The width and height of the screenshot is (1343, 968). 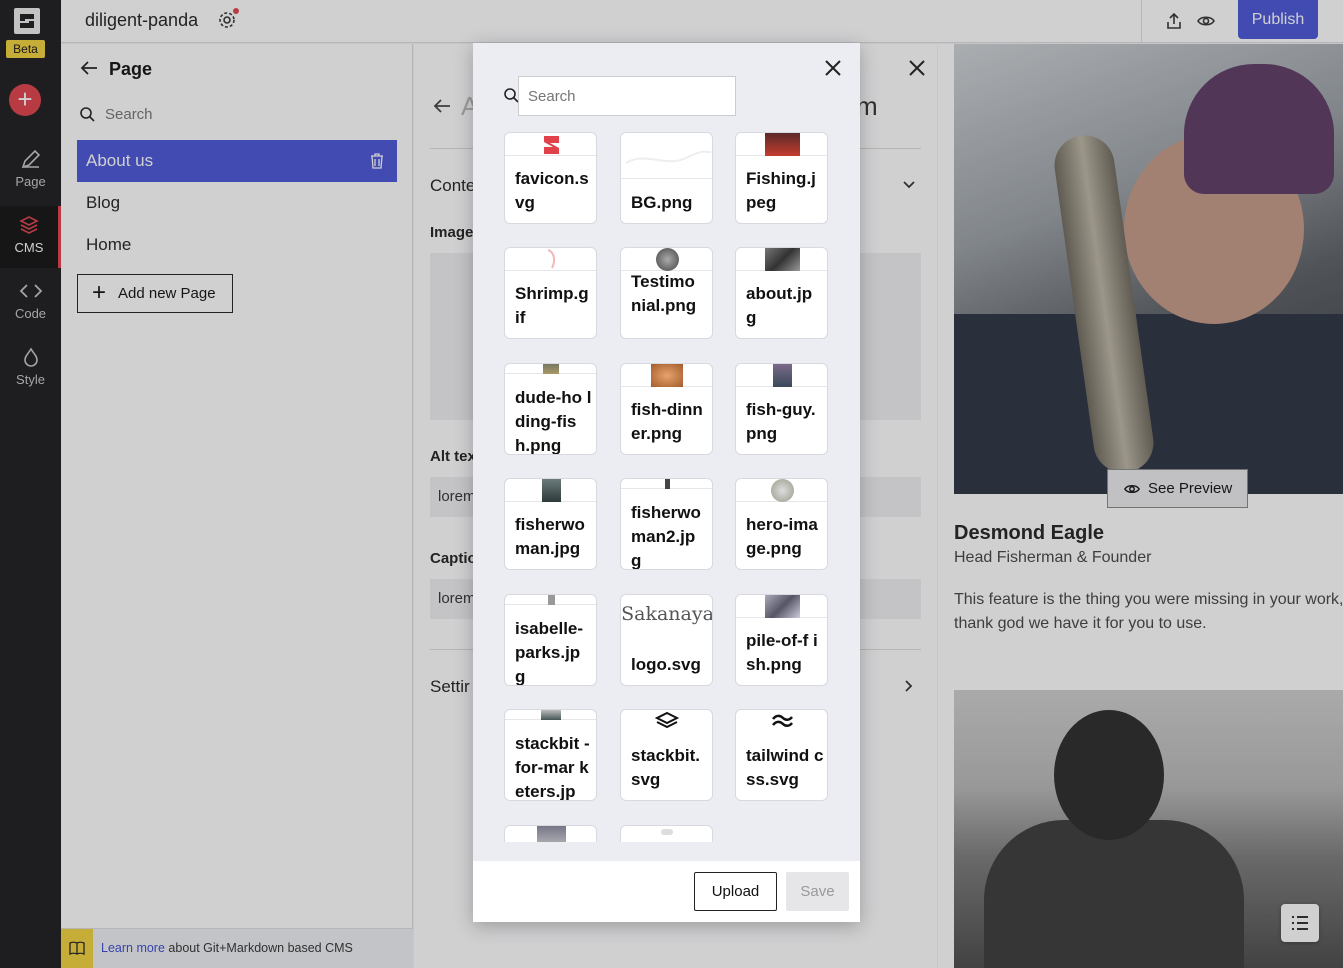 I want to click on asset-card: fisherwo man2.jp g, so click(x=666, y=524).